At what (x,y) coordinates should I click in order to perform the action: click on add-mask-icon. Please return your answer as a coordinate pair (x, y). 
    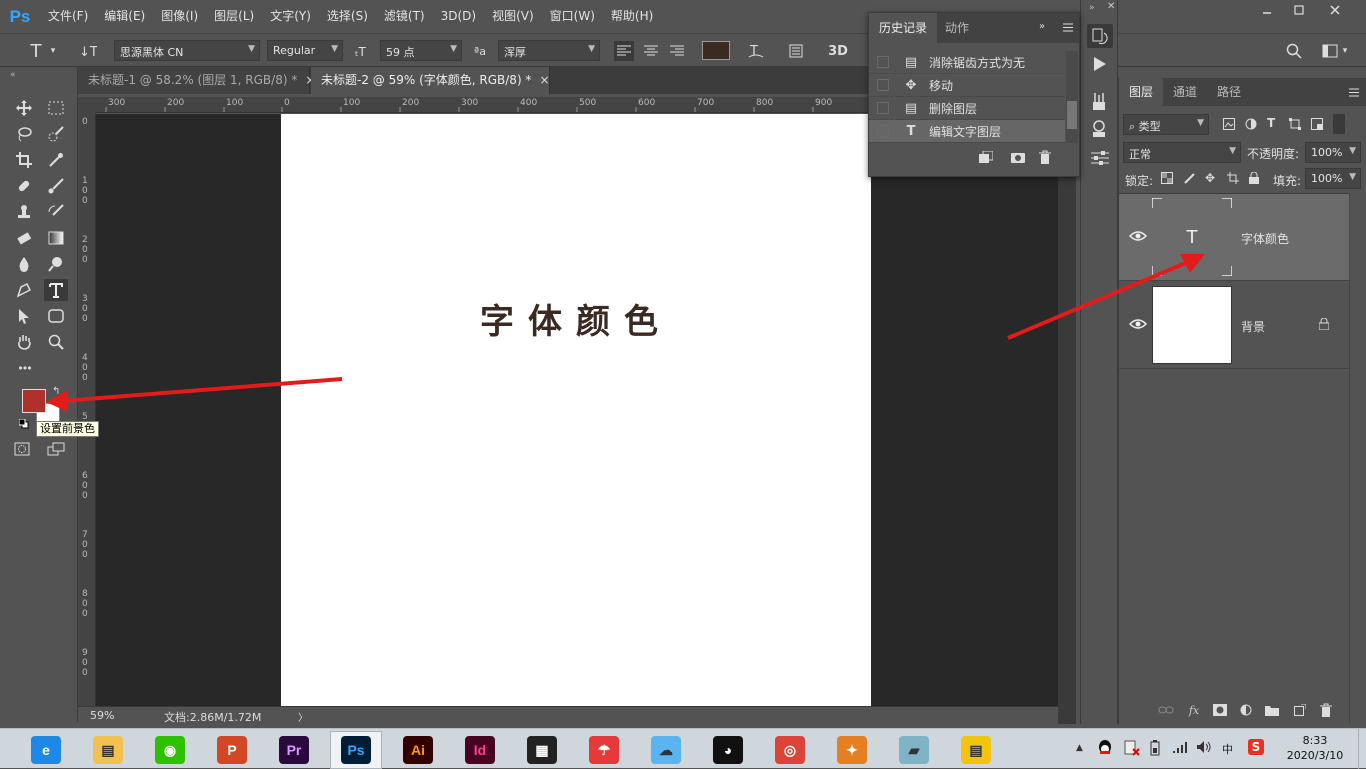
    Looking at the image, I should click on (1220, 710).